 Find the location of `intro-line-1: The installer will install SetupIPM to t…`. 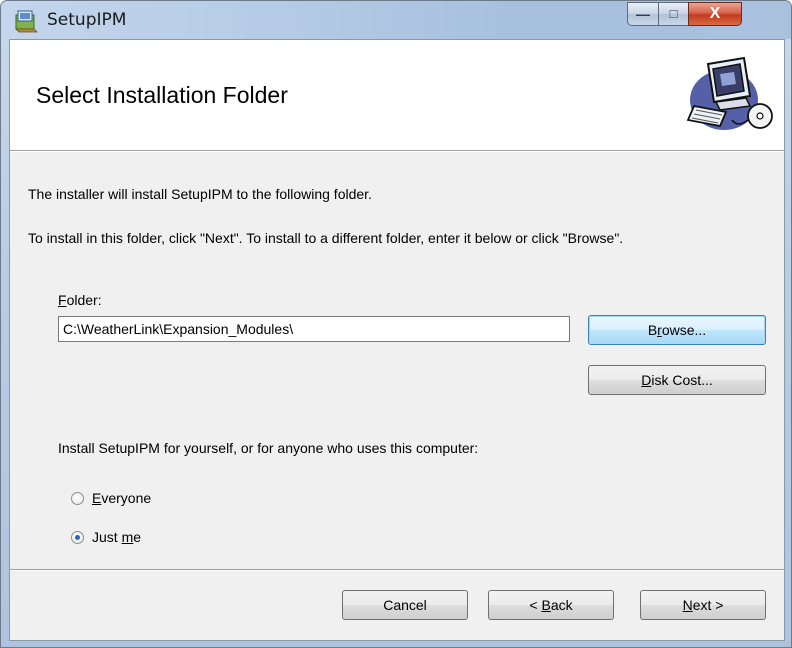

intro-line-1: The installer will install SetupIPM to t… is located at coordinates (200, 194).